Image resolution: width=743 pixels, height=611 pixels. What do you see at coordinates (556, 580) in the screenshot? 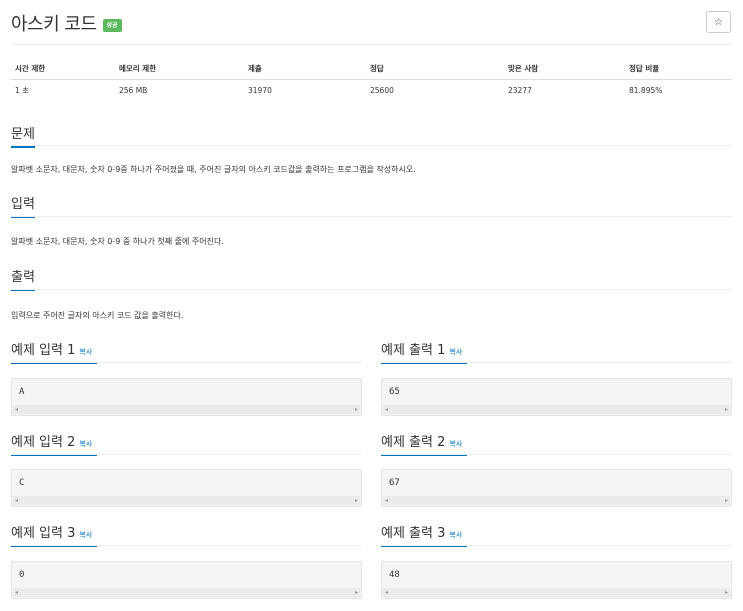
I see `sample-output-3-box: 48 ◂ ▸` at bounding box center [556, 580].